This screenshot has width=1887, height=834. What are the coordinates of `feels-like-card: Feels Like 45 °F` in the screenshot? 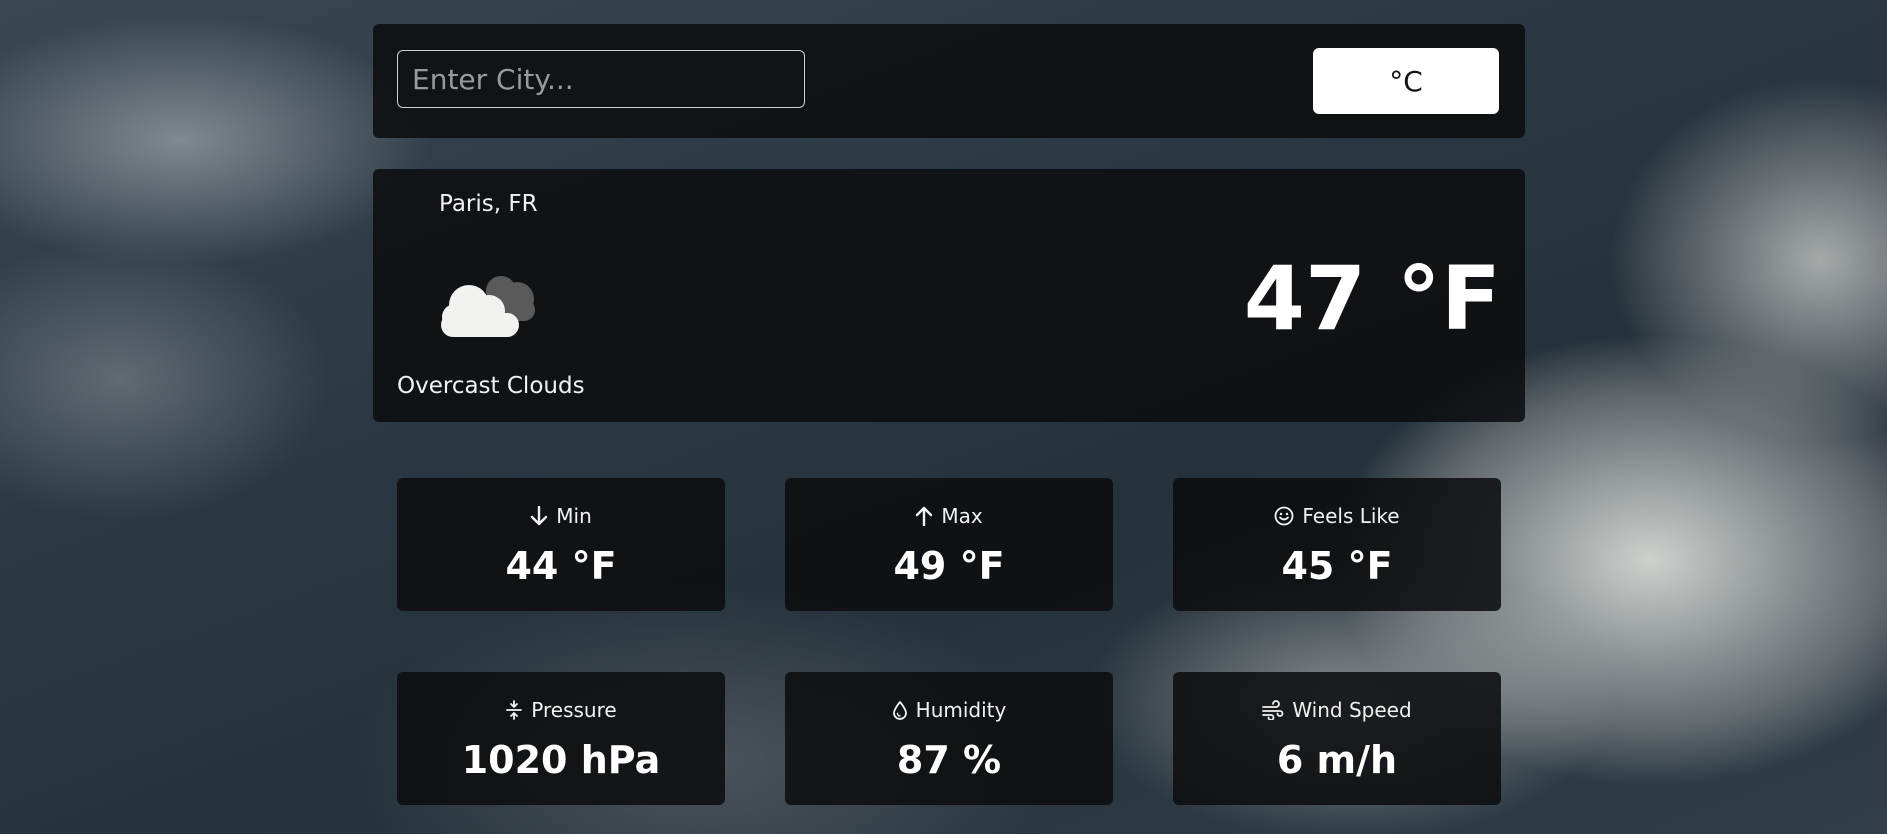 It's located at (1337, 544).